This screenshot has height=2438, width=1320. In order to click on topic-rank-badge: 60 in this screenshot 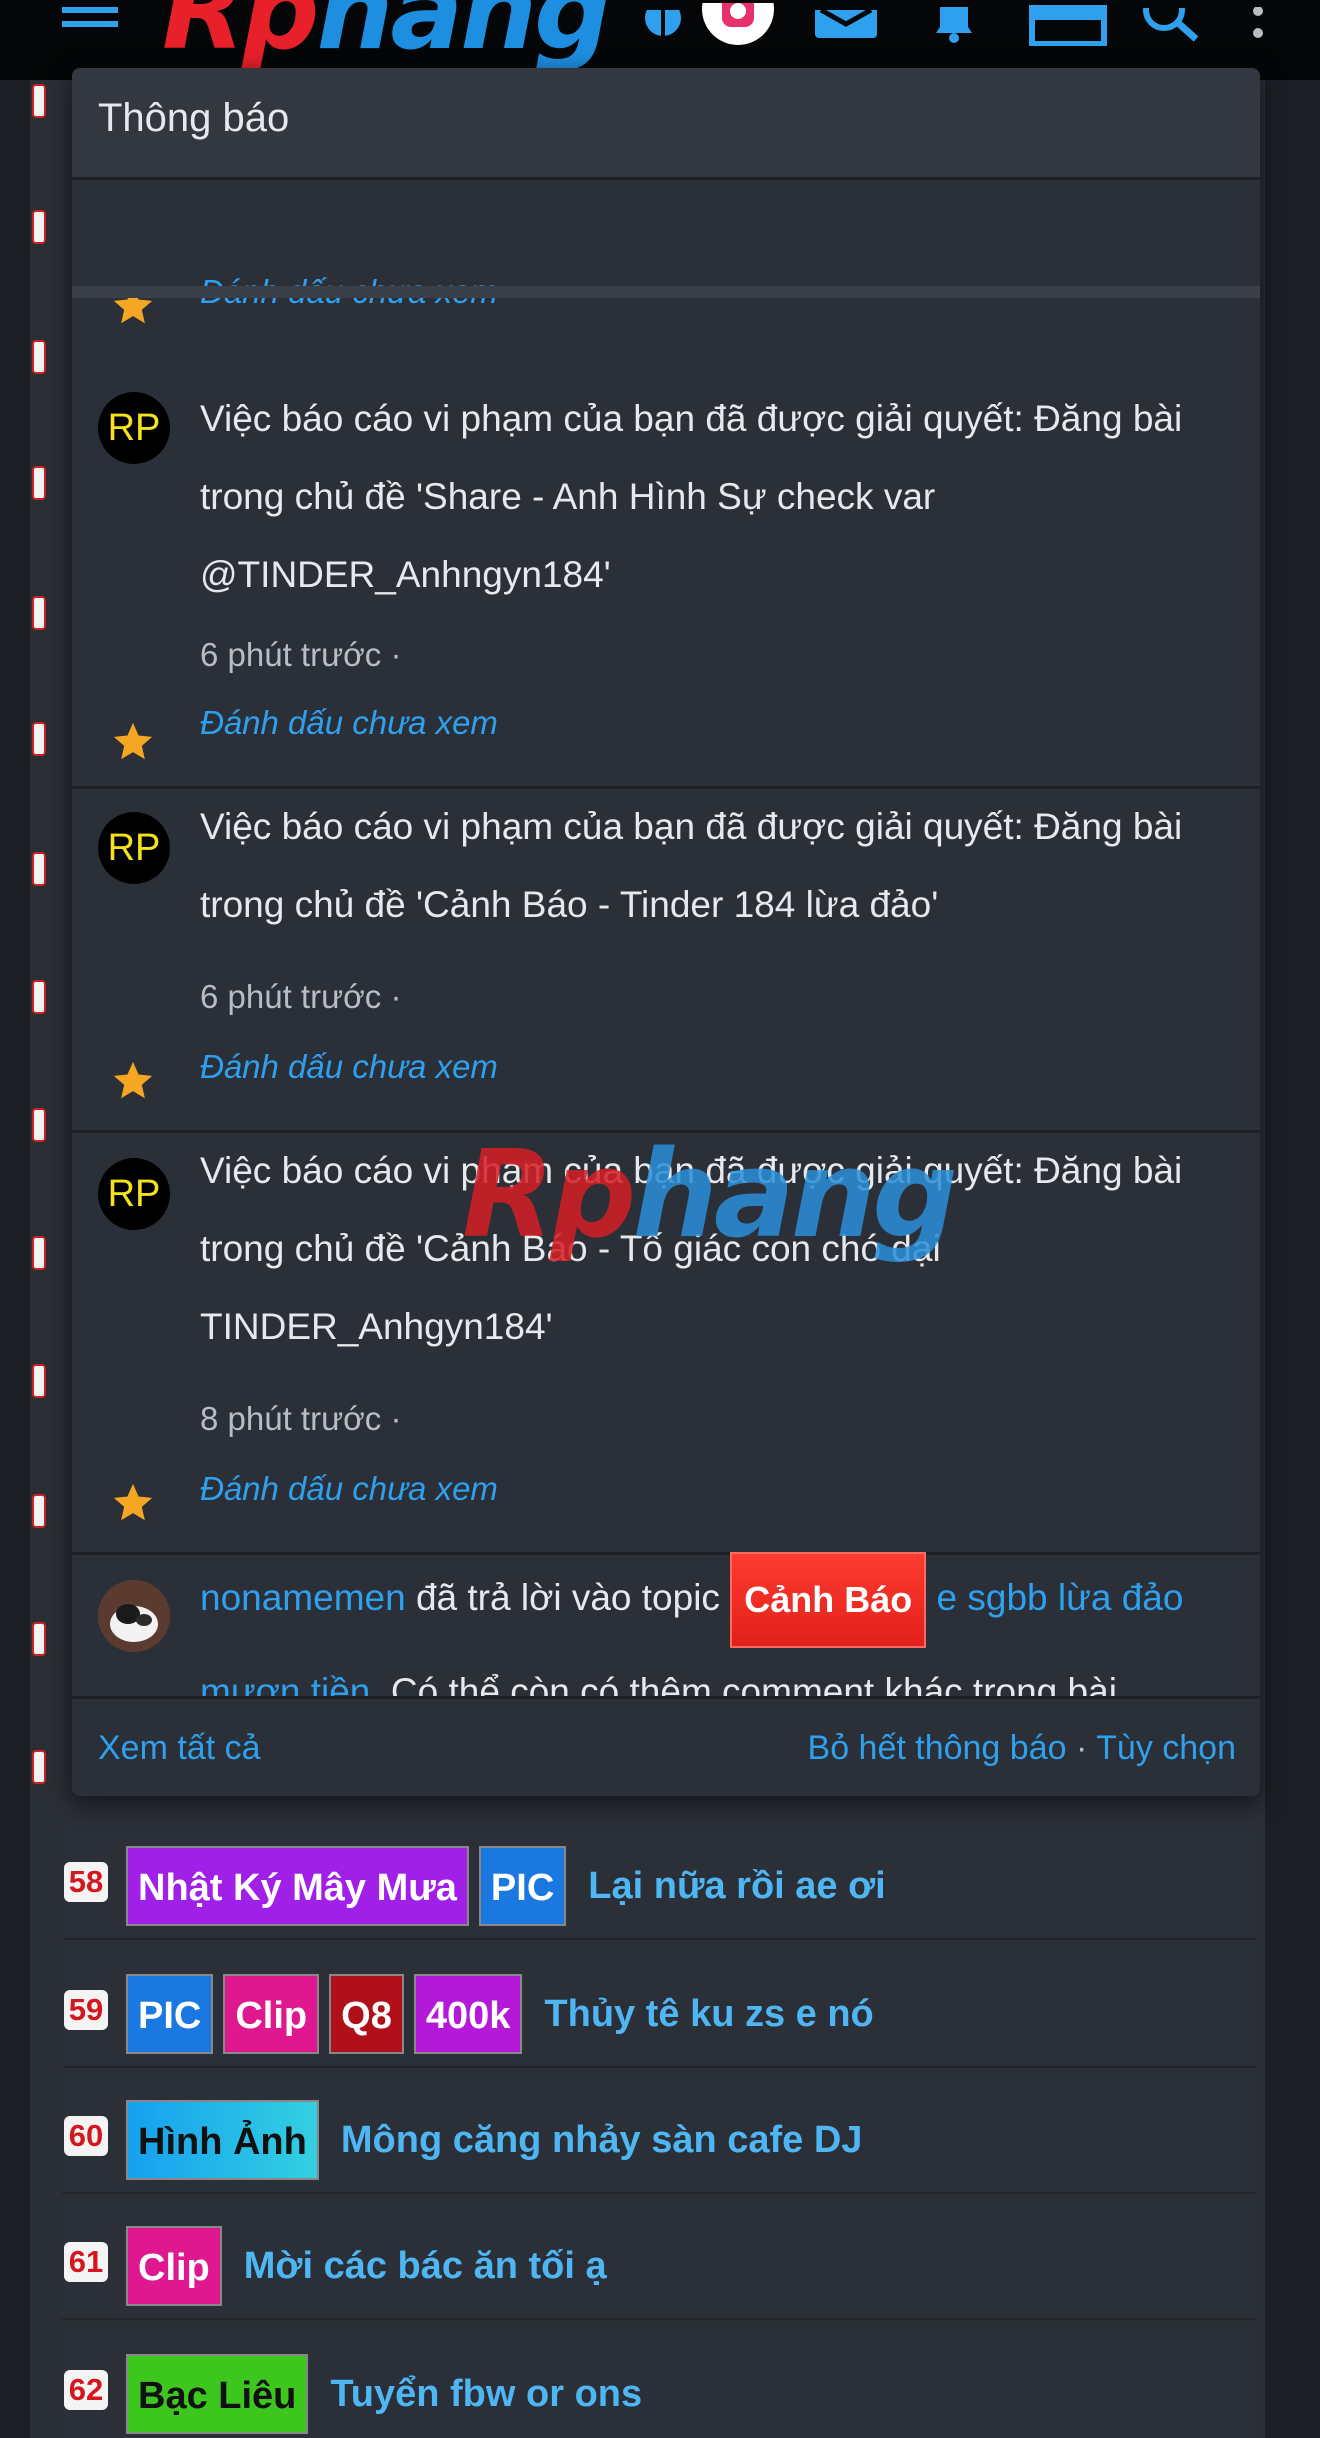, I will do `click(86, 2136)`.